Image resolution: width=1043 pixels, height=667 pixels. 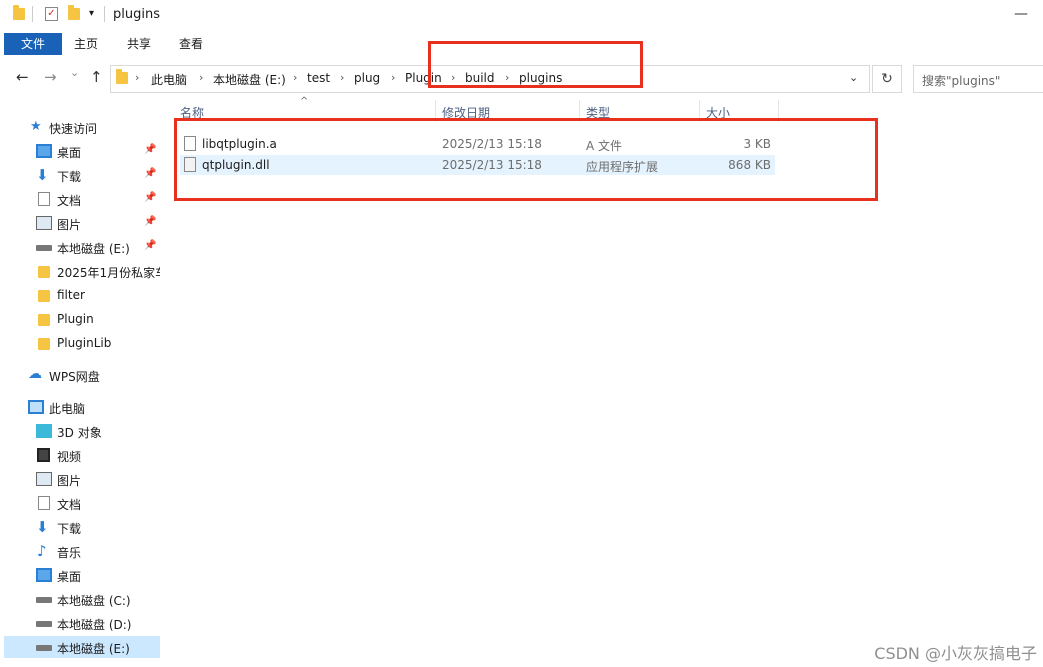 What do you see at coordinates (367, 78) in the screenshot?
I see `breadcrumb-plug: plug` at bounding box center [367, 78].